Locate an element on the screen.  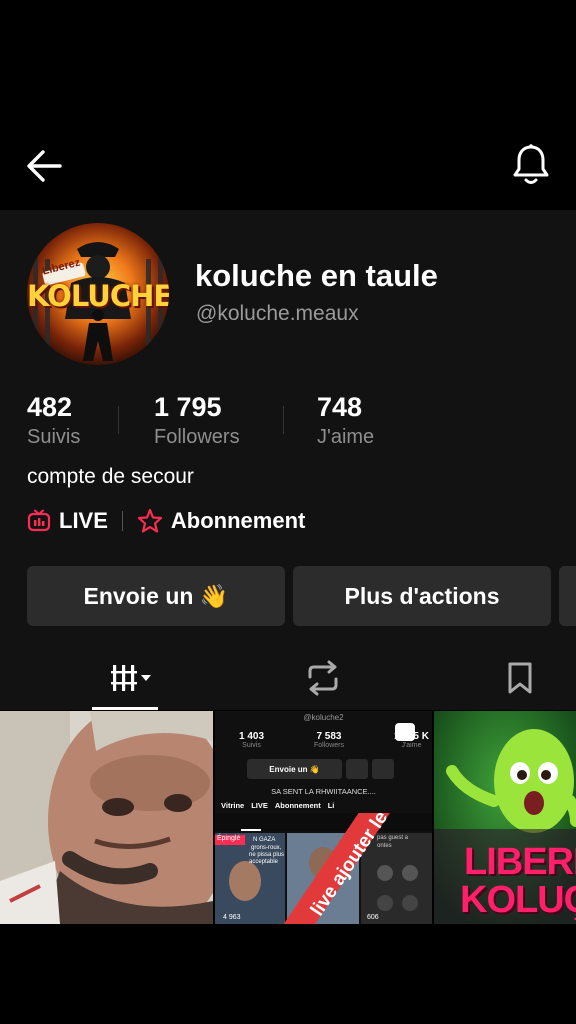
thumb-link: Vitrine is located at coordinates (233, 805).